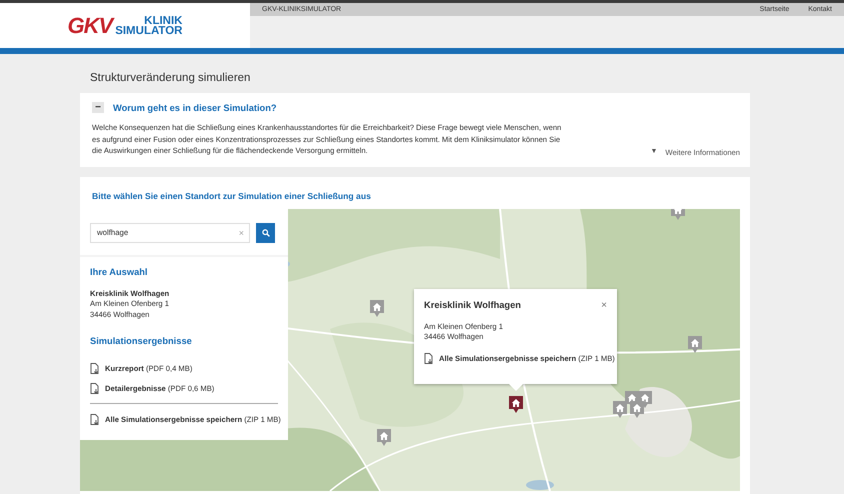 The height and width of the screenshot is (494, 844). What do you see at coordinates (231, 195) in the screenshot?
I see `section-heading: Bitte wählen Sie einen Standort zur Simulation einer Schließung aus` at bounding box center [231, 195].